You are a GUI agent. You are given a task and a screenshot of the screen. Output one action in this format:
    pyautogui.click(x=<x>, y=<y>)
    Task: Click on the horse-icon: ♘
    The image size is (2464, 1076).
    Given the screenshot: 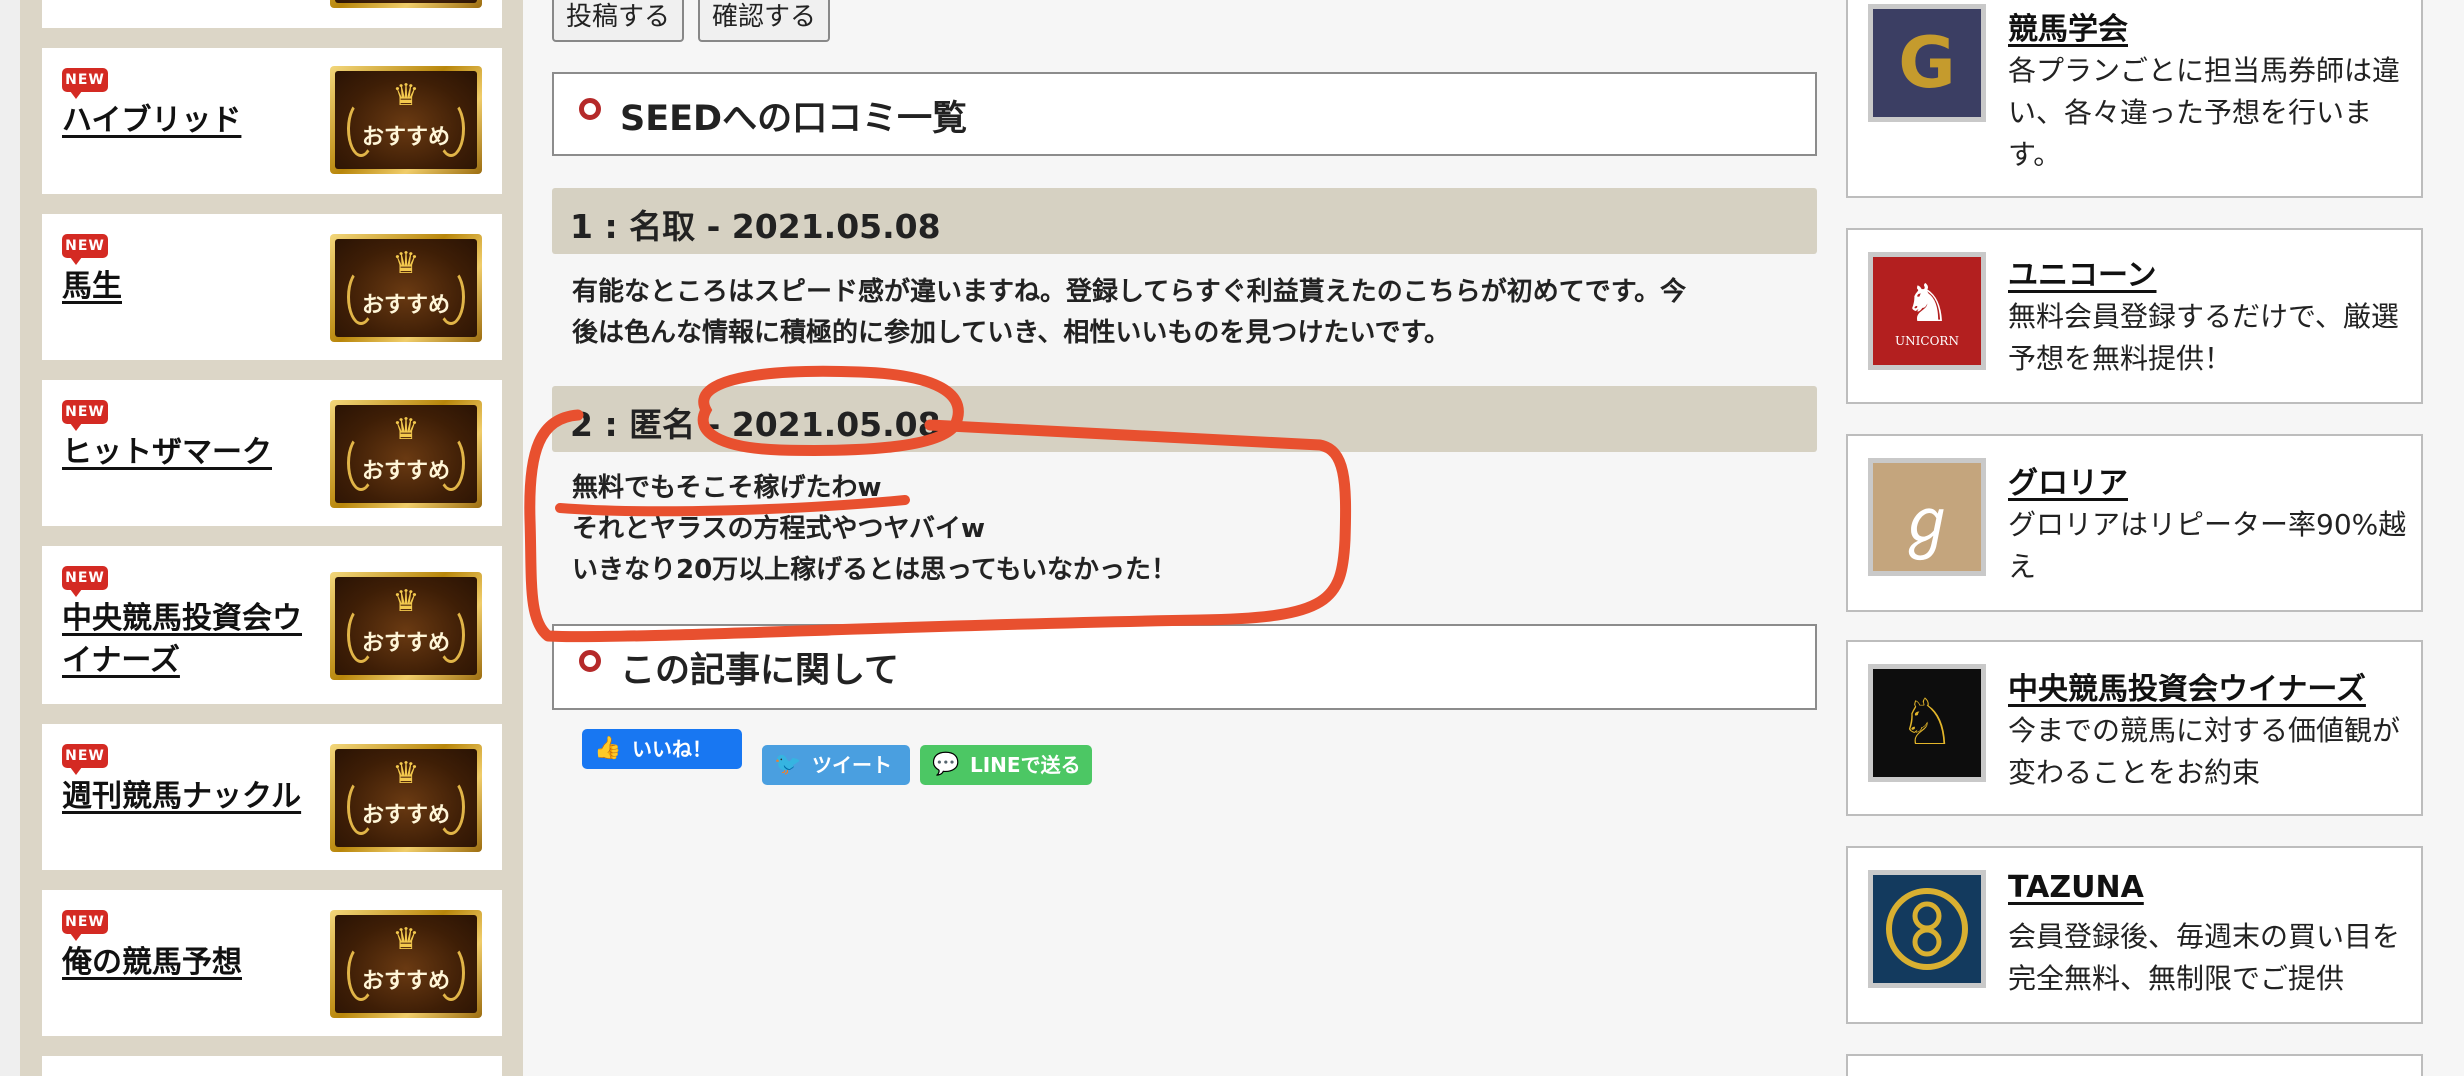 What is the action you would take?
    pyautogui.click(x=1927, y=723)
    